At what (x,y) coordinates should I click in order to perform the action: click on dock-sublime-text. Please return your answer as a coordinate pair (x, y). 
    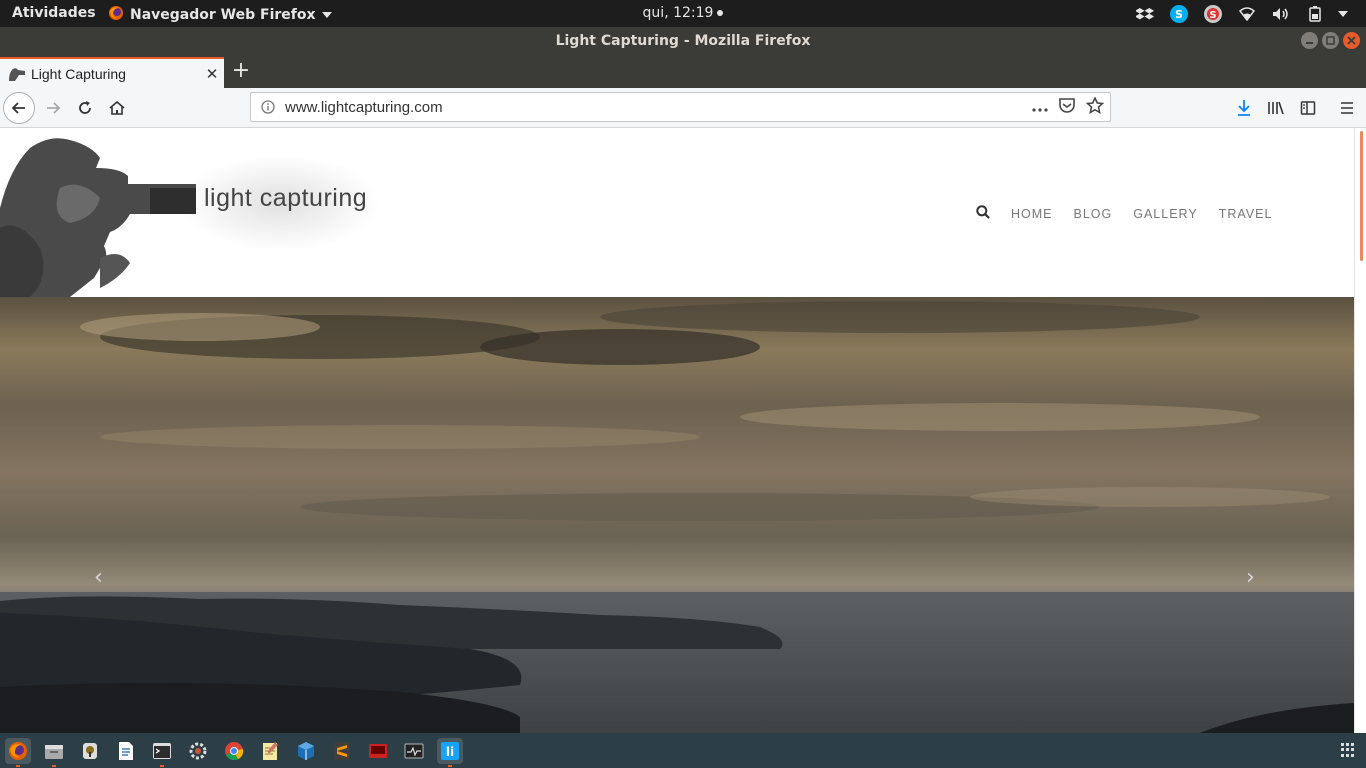
    Looking at the image, I should click on (342, 751).